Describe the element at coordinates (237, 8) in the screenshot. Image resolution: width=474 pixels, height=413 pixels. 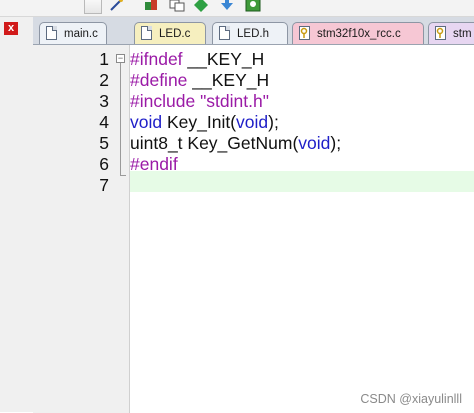
I see `toolbar` at that location.